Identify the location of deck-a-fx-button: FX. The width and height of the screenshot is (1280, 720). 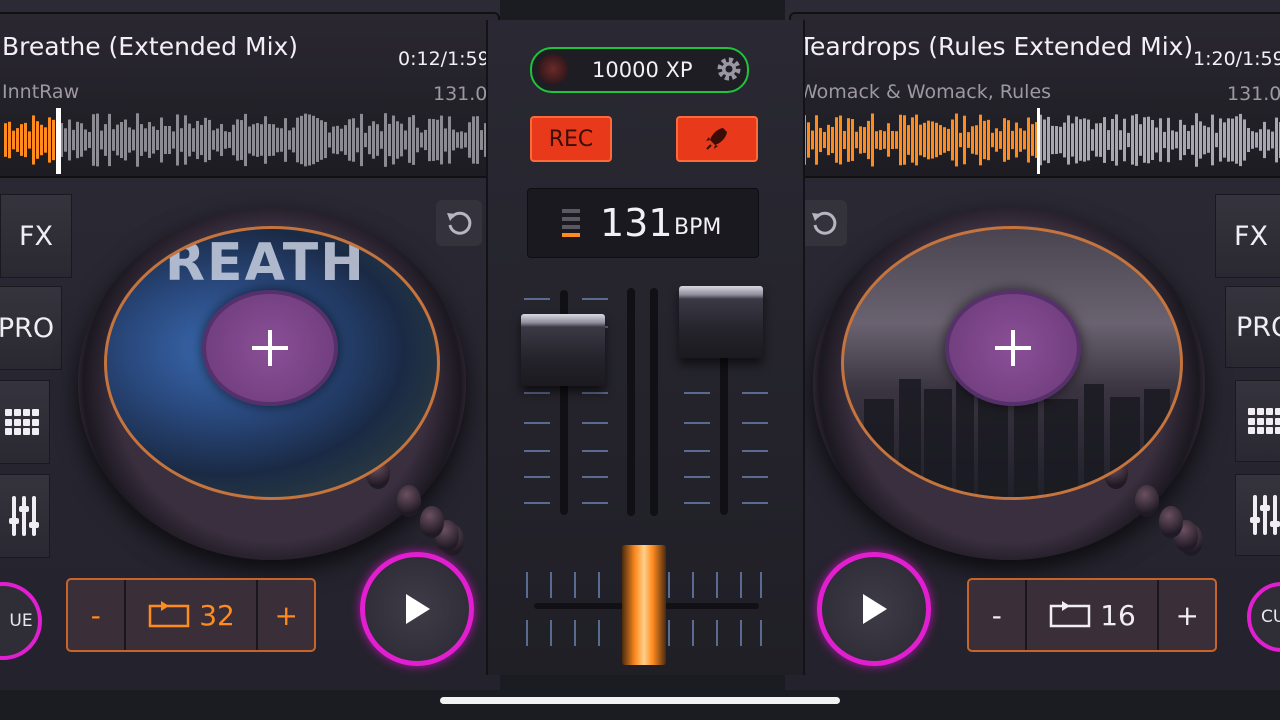
(36, 236).